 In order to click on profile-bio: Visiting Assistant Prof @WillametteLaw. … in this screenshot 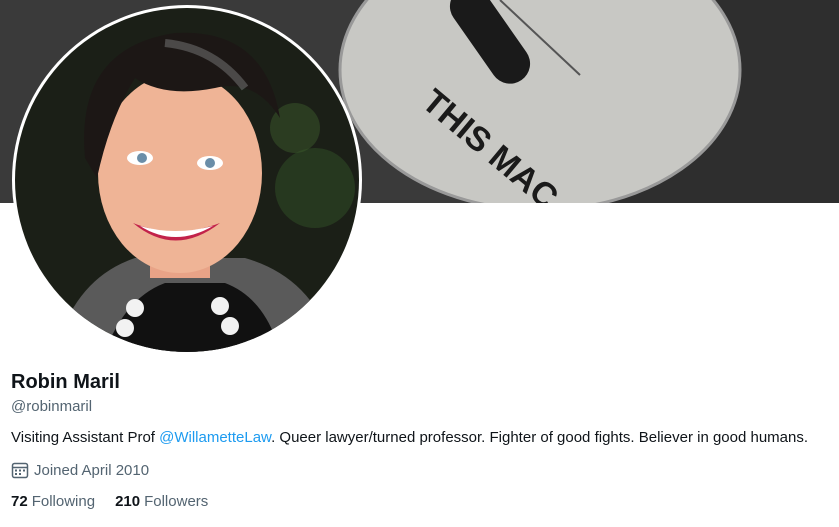, I will do `click(409, 437)`.